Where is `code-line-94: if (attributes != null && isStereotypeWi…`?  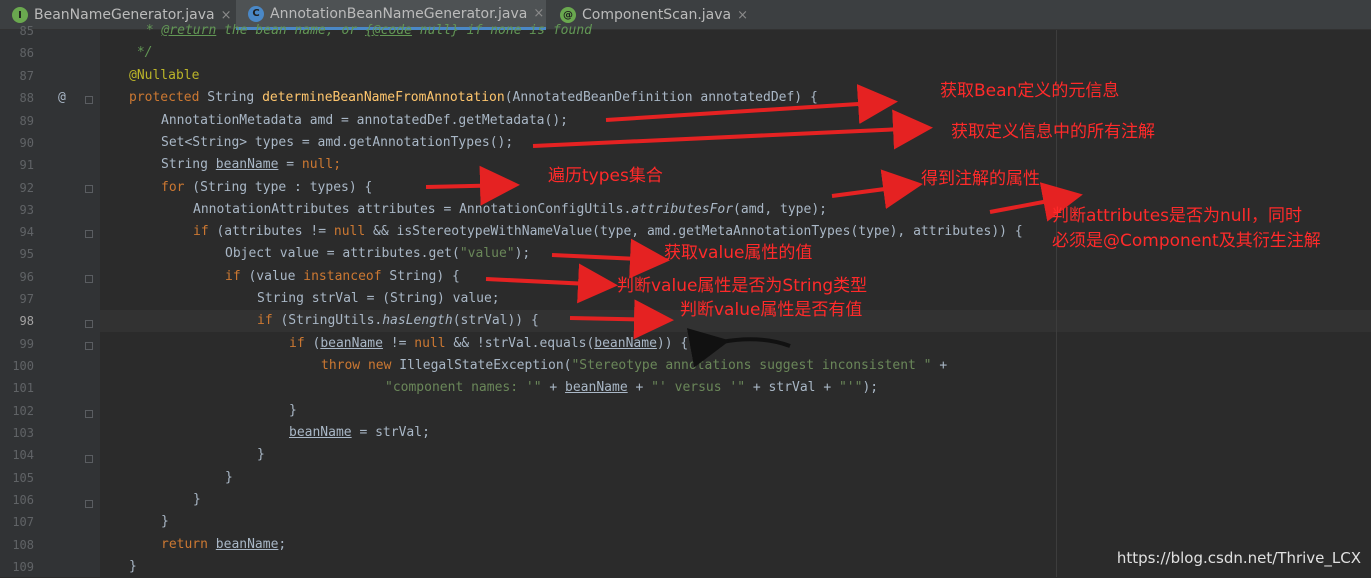 code-line-94: if (attributes != null && isStereotypeWi… is located at coordinates (560, 232).